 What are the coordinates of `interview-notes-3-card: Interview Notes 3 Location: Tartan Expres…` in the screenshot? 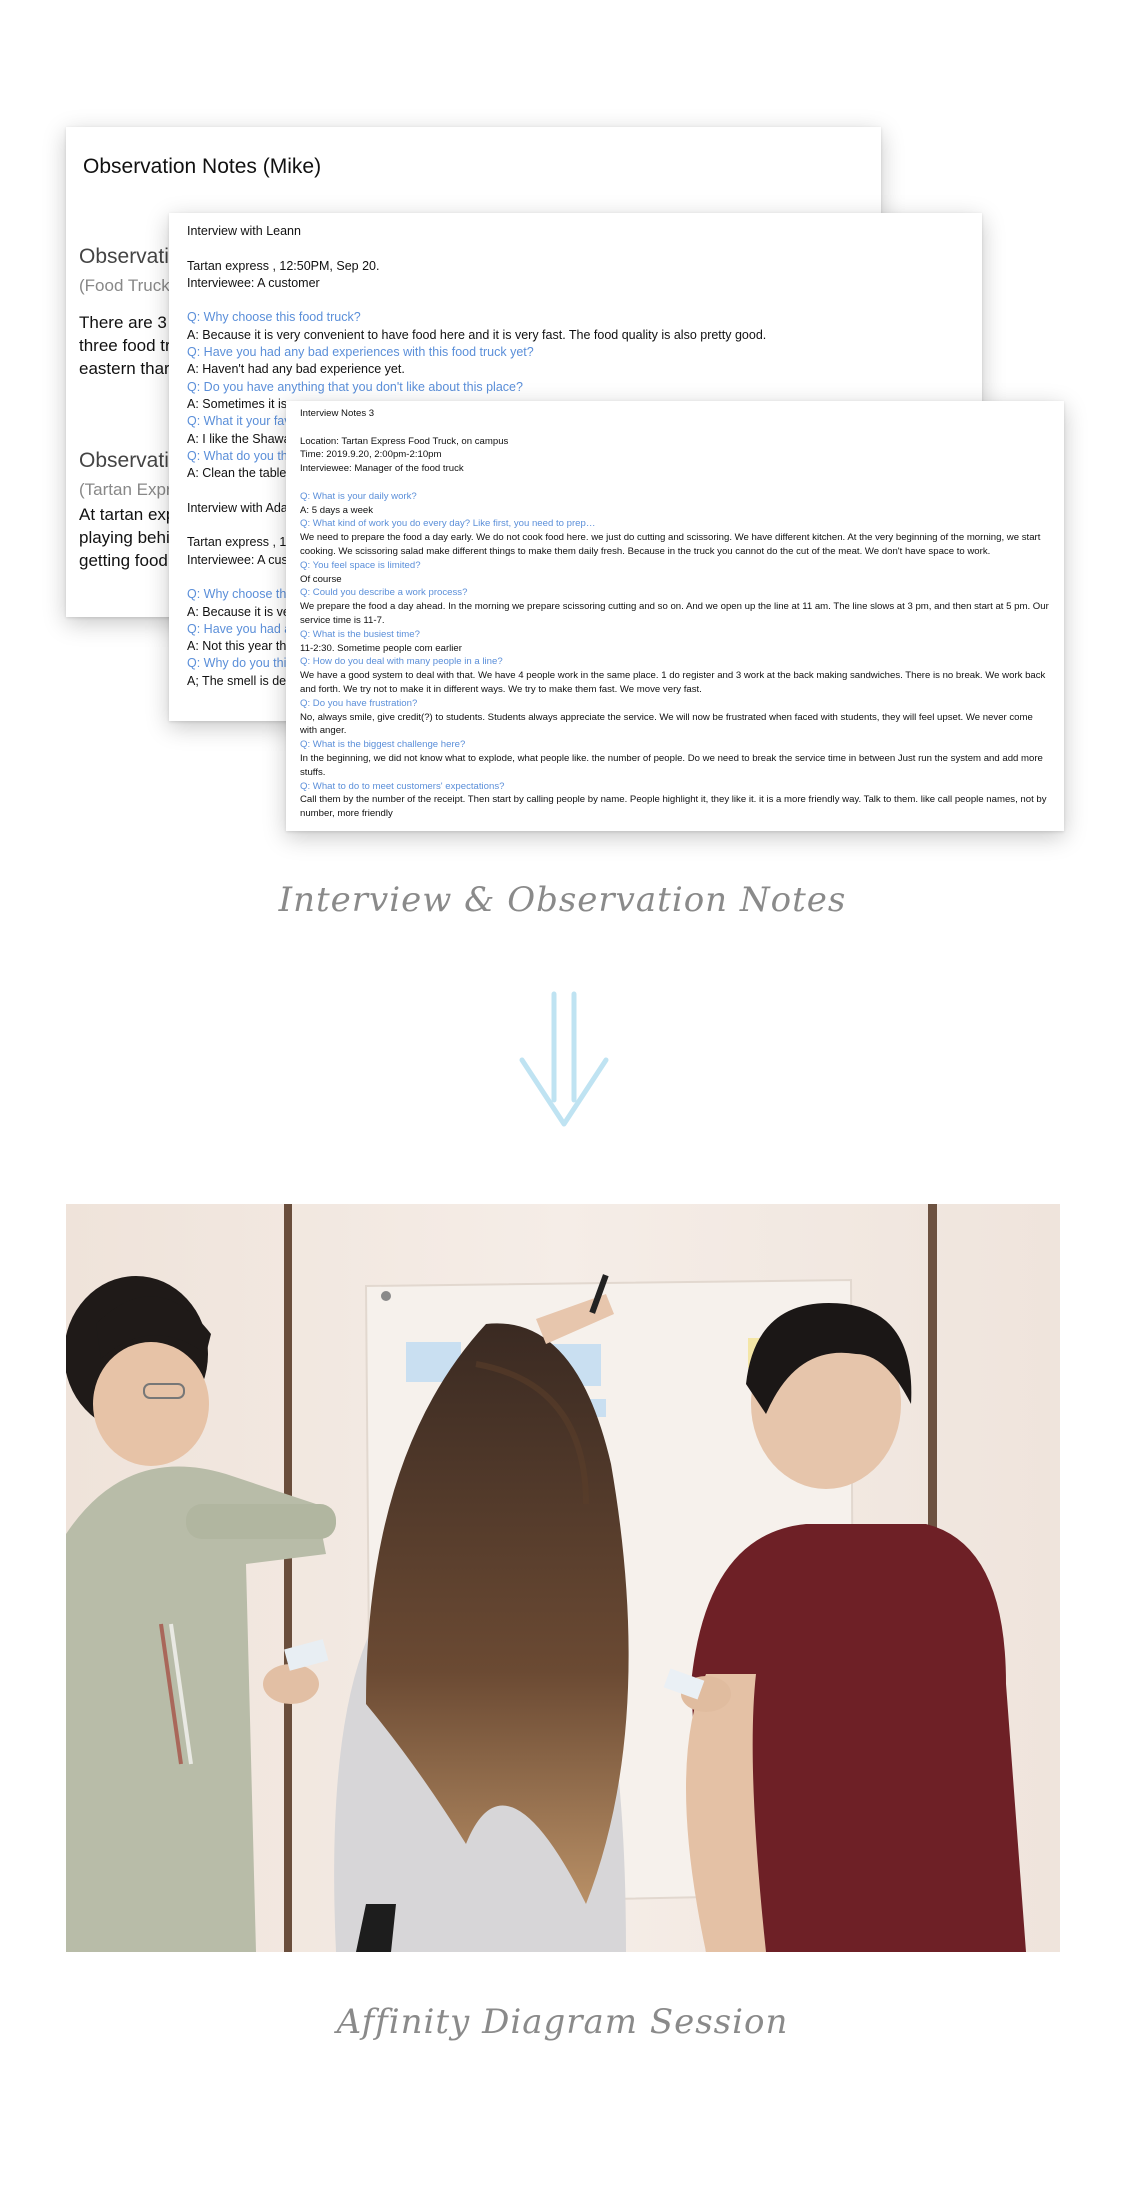 It's located at (675, 616).